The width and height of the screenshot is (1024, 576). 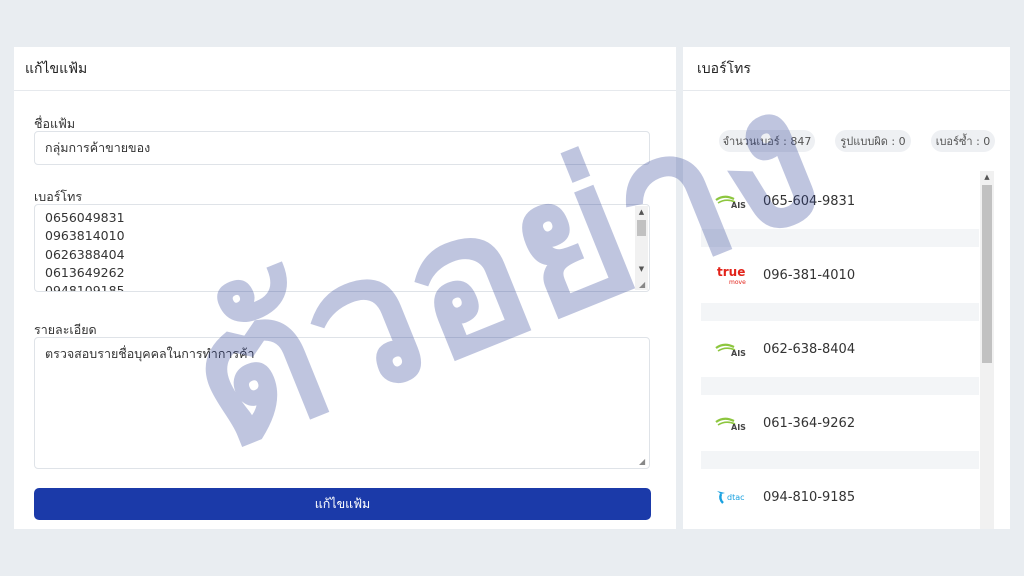 I want to click on detail-text: ตรวจสอบรายชื่อบุคคลในการทำการค้า, so click(x=150, y=353).